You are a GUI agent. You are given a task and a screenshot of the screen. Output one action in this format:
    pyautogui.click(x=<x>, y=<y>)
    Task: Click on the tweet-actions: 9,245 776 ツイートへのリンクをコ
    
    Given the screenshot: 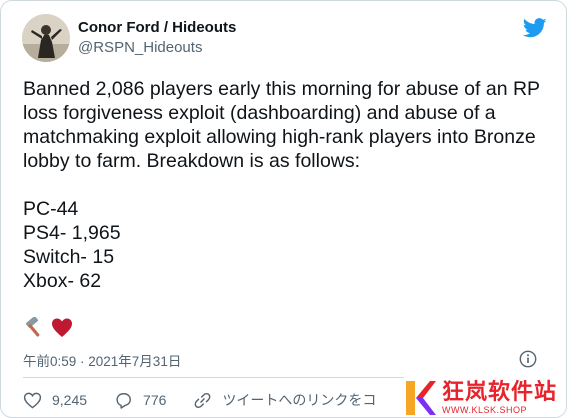 What is the action you would take?
    pyautogui.click(x=213, y=400)
    